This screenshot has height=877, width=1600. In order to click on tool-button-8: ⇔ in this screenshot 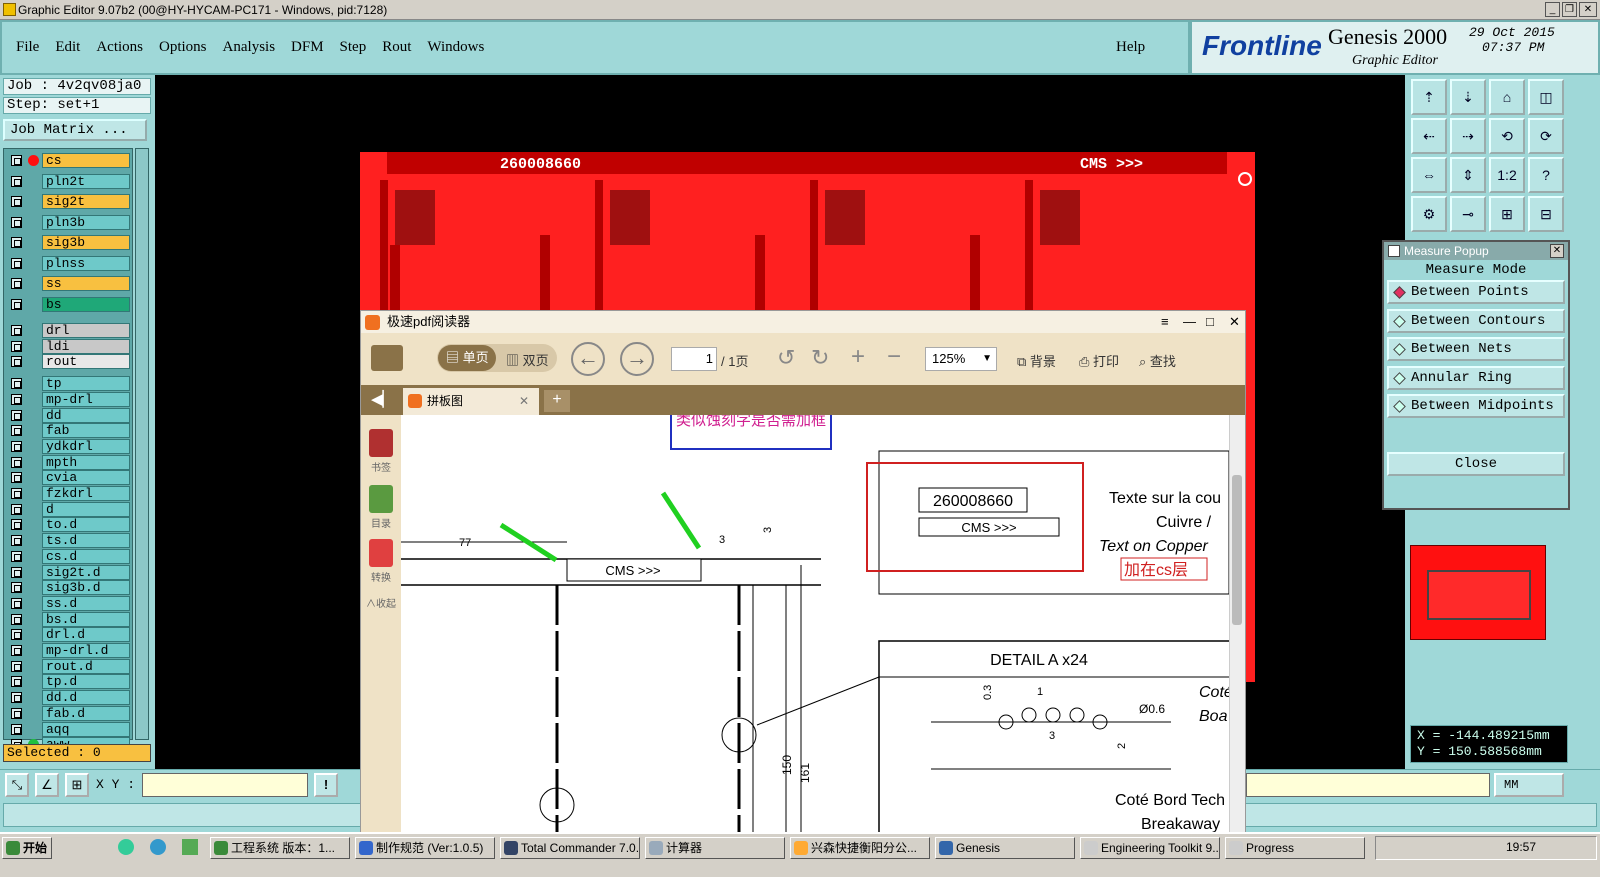, I will do `click(1429, 175)`.